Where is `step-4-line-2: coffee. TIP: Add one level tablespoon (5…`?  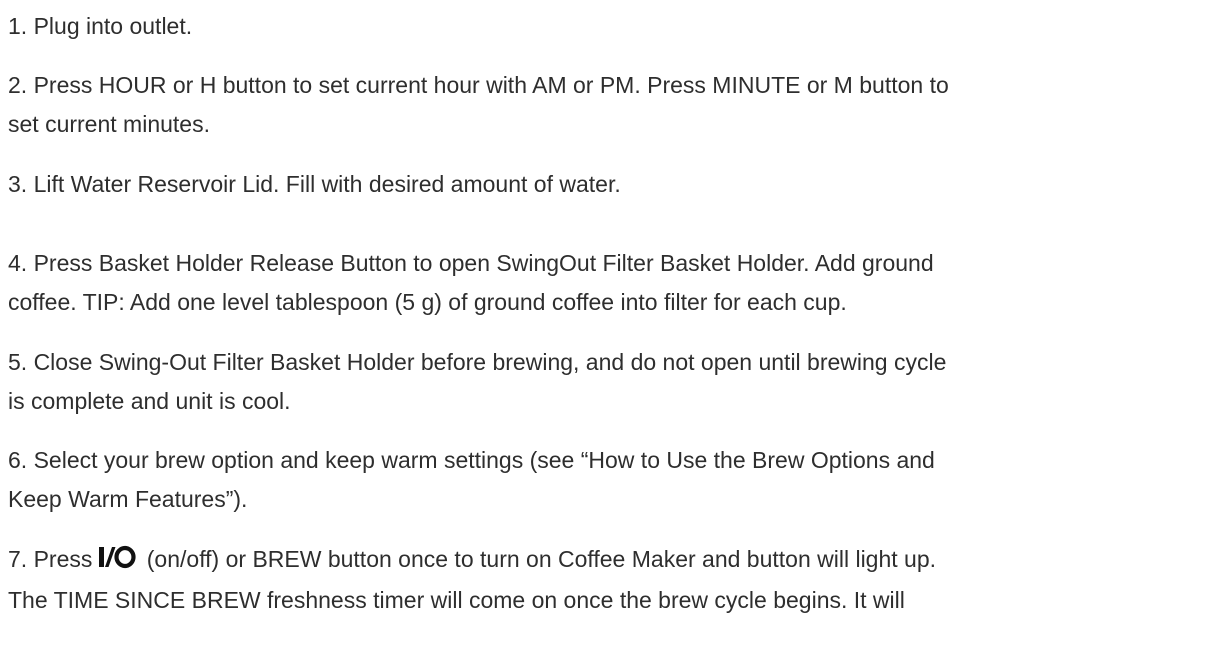 step-4-line-2: coffee. TIP: Add one level tablespoon (5… is located at coordinates (427, 302).